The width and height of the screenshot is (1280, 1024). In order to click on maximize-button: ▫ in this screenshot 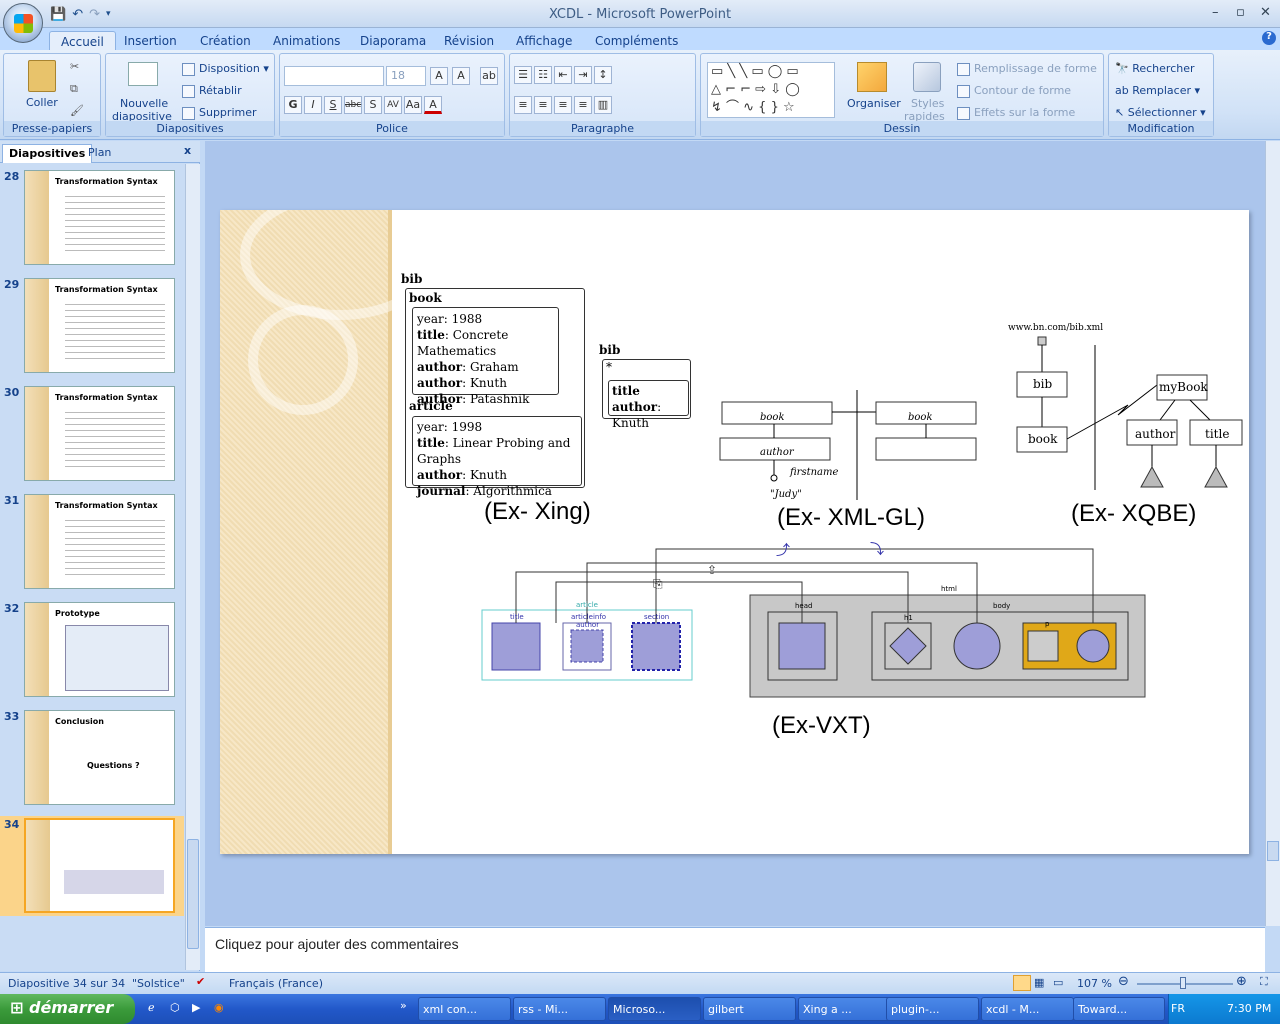, I will do `click(1240, 12)`.